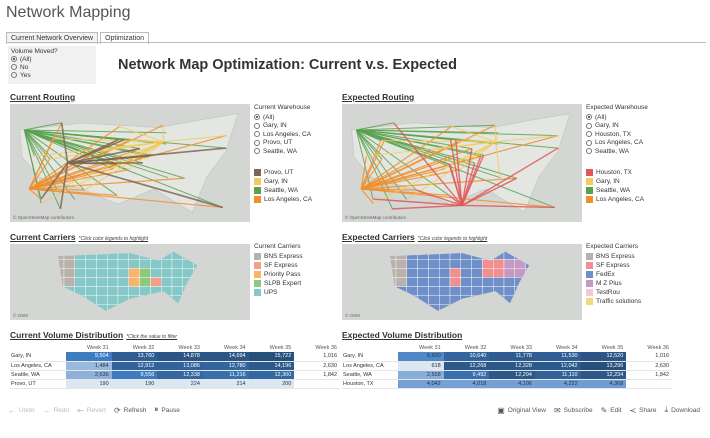 The height and width of the screenshot is (438, 710). Describe the element at coordinates (89, 357) in the screenshot. I see `volume-cell: 9,504` at that location.